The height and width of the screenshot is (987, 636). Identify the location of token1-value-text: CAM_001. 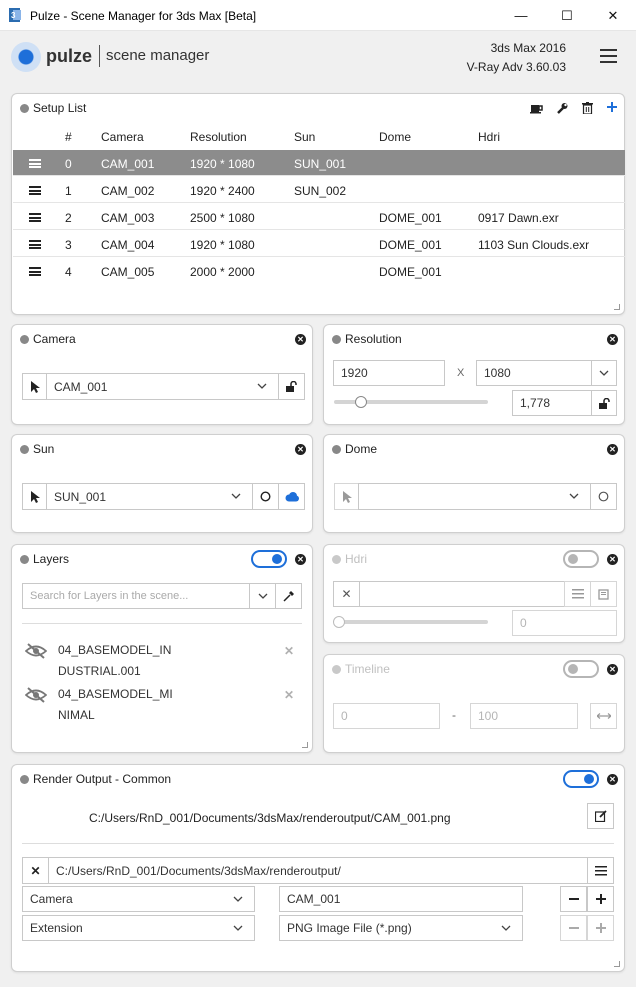
(314, 899).